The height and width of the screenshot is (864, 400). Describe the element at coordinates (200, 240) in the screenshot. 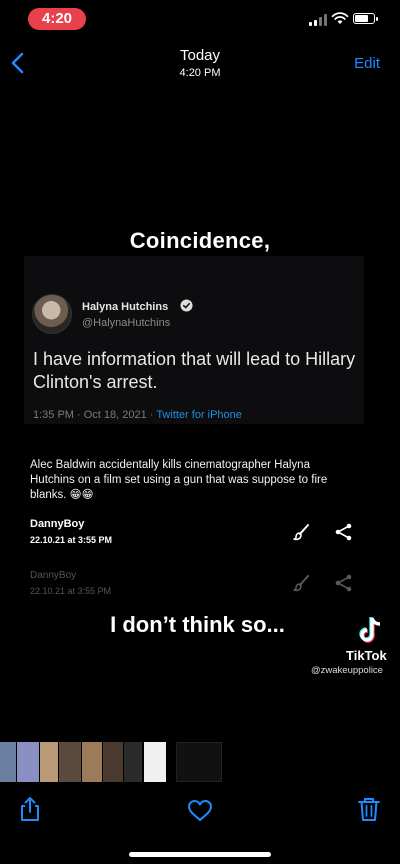

I see `video-caption-top: Coincidence,` at that location.